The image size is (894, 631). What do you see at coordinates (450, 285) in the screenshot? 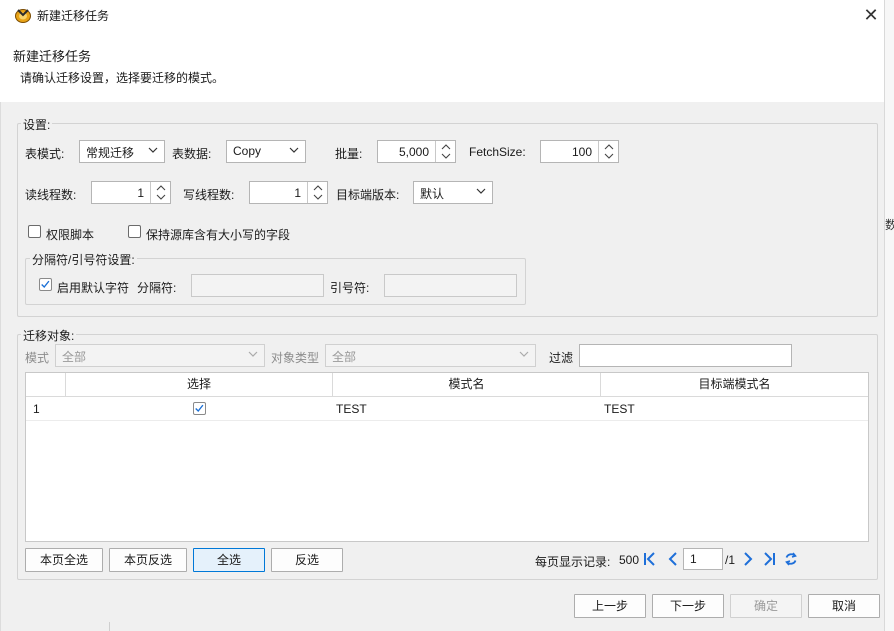
I see `quote-input` at bounding box center [450, 285].